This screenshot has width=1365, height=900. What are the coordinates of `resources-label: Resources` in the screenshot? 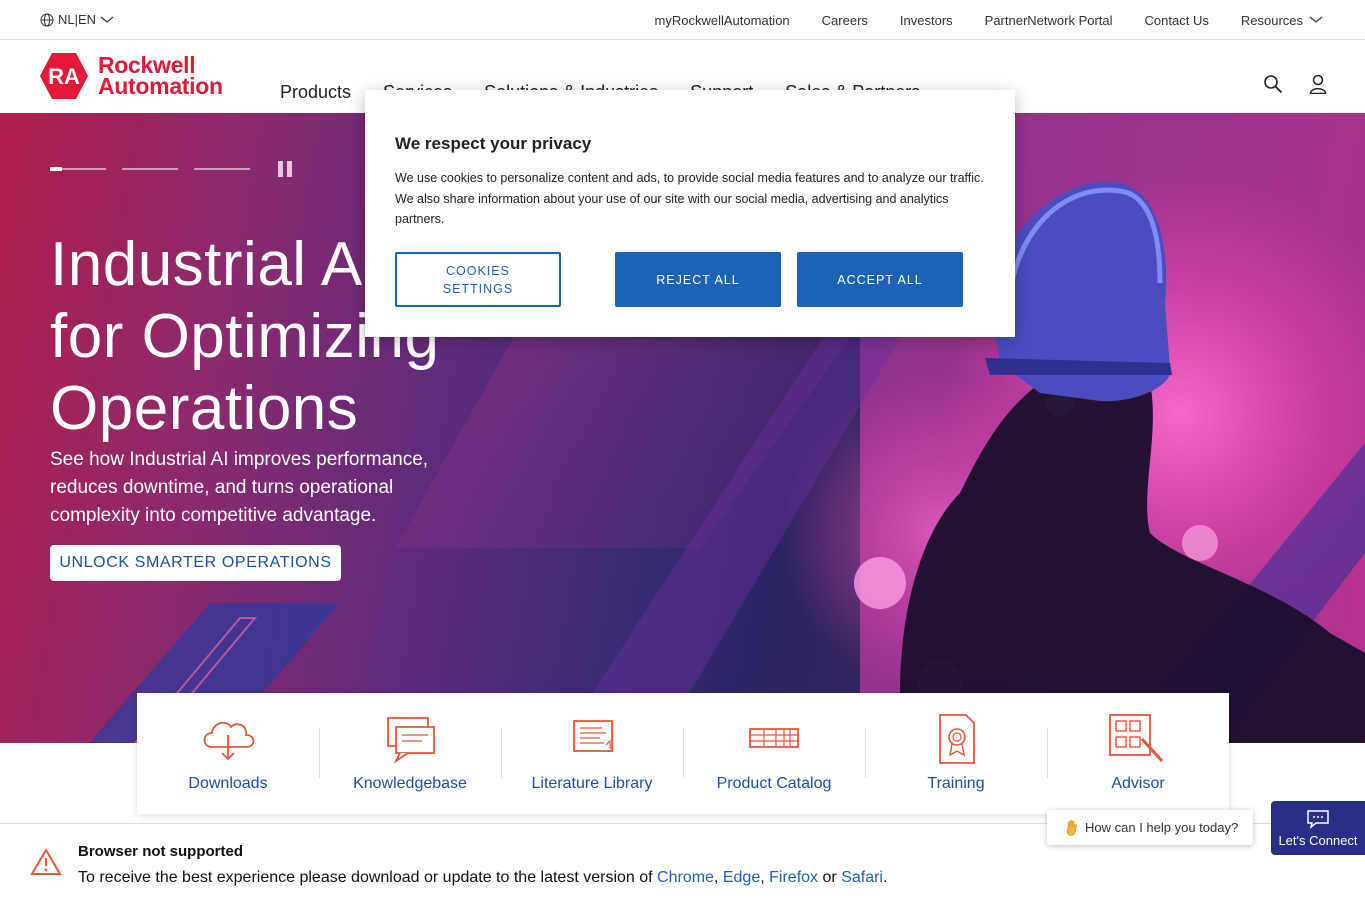 It's located at (1271, 20).